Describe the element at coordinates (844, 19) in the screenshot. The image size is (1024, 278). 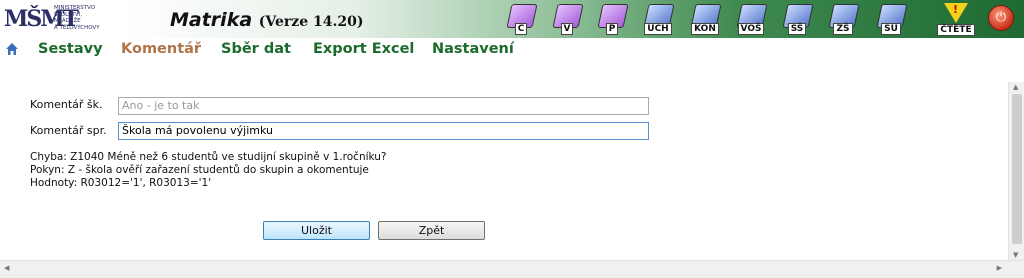
I see `toolbar-button-zs: ZŠ` at that location.